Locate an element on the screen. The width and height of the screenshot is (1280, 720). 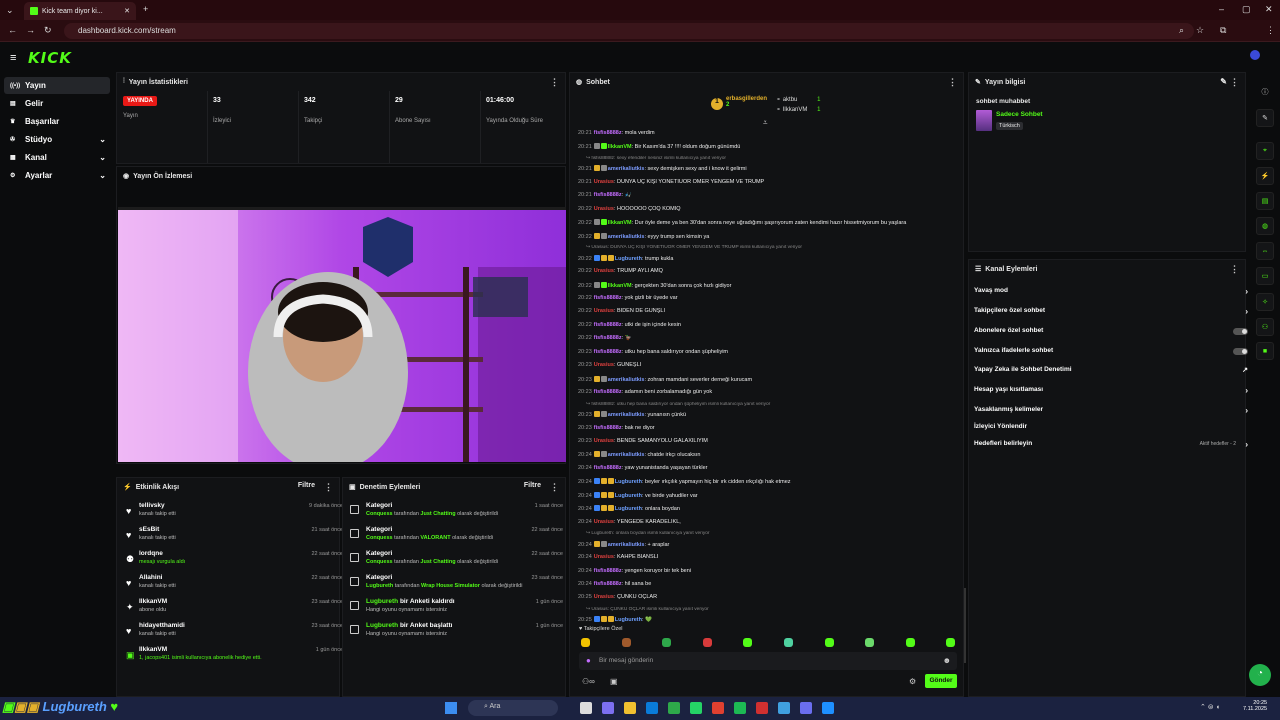
chat-message: 20:21 fisfis8888z: mola verdim is located at coordinates (770, 135).